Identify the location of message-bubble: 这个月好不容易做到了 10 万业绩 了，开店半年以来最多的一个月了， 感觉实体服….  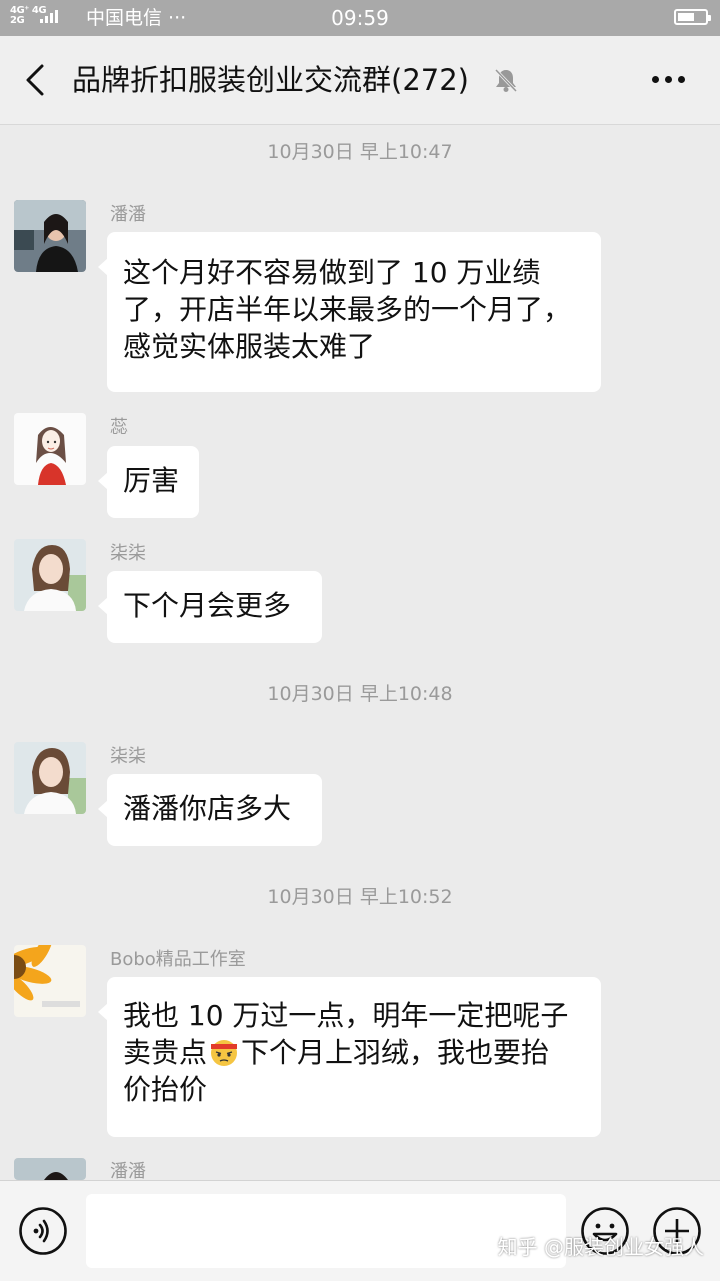
(349, 312).